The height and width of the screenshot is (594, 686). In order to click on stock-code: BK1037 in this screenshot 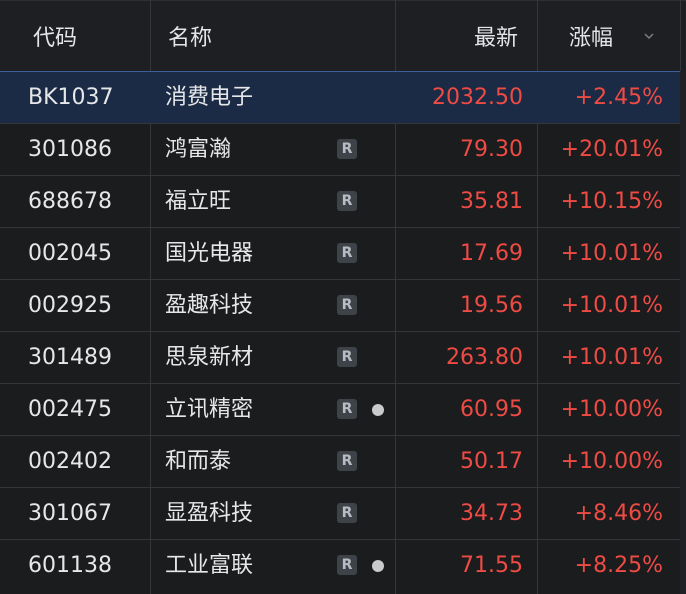, I will do `click(71, 97)`.